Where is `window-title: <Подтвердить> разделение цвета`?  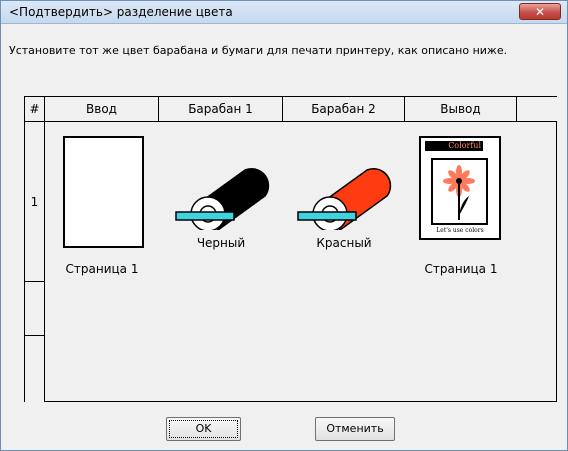
window-title: <Подтвердить> разделение цвета is located at coordinates (121, 12).